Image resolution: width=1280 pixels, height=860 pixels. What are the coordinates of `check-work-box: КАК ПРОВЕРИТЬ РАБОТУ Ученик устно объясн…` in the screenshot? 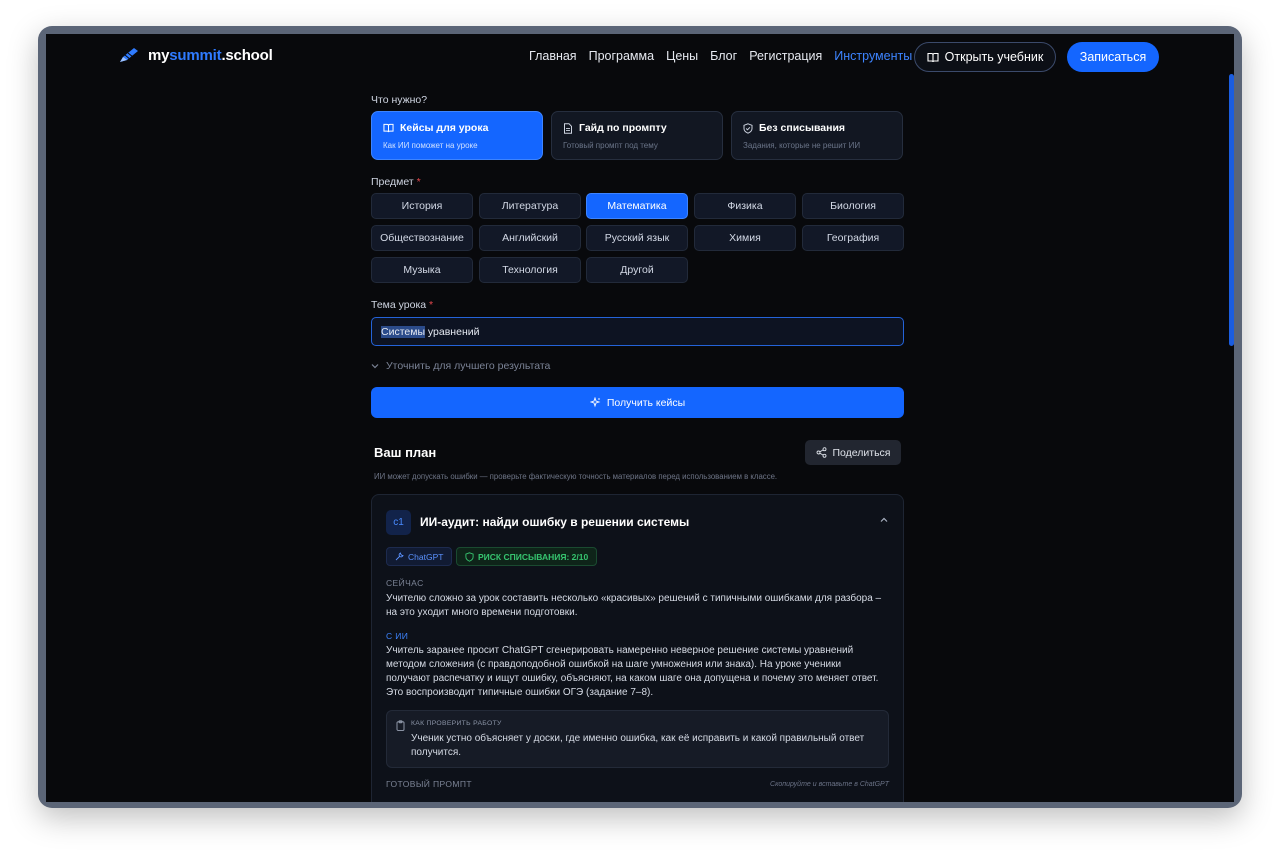 It's located at (637, 739).